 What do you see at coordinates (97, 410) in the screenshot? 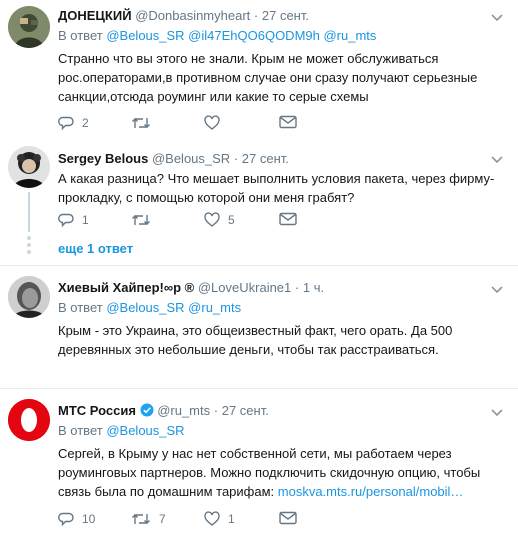
I see `author-name: МТС Россия` at bounding box center [97, 410].